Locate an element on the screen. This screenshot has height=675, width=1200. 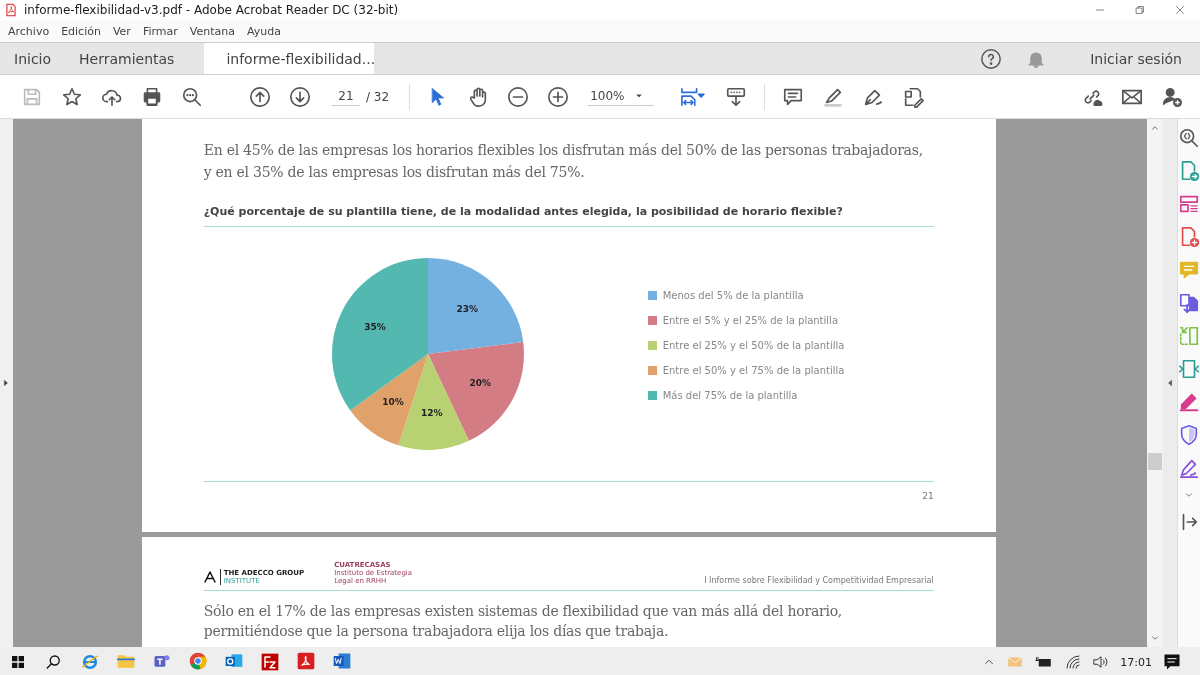
slice-label: 35% is located at coordinates (374, 327).